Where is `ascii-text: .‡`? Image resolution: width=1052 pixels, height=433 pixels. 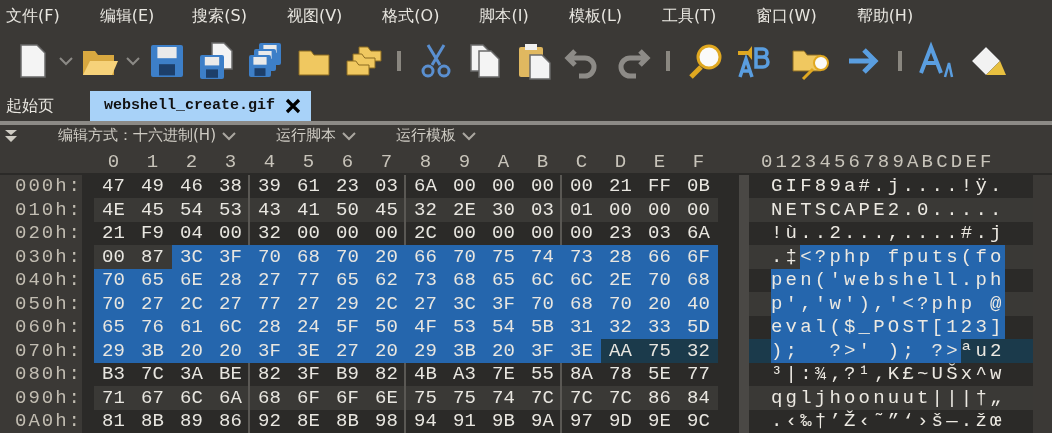 ascii-text: .‡ is located at coordinates (786, 257).